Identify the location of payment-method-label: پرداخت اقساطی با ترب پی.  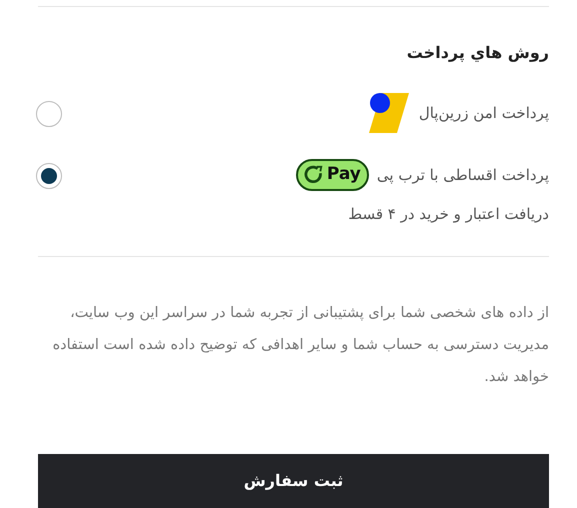
(462, 175).